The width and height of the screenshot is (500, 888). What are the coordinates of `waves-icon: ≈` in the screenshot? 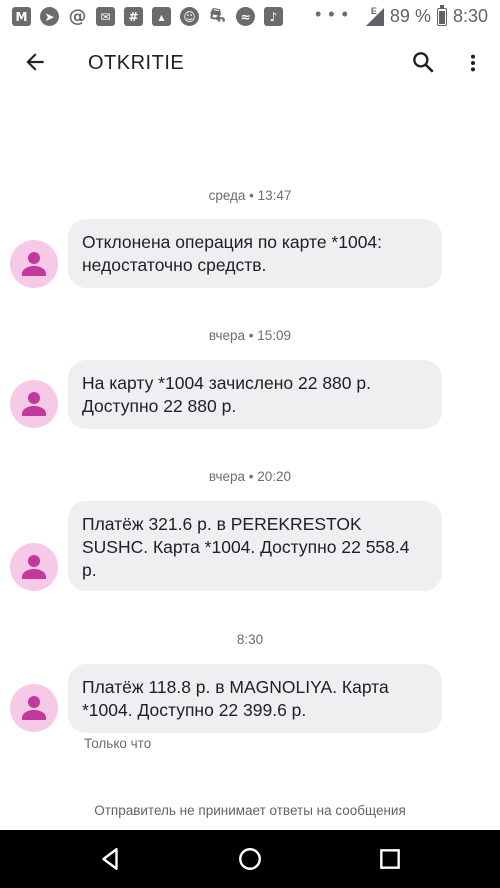 It's located at (245, 16).